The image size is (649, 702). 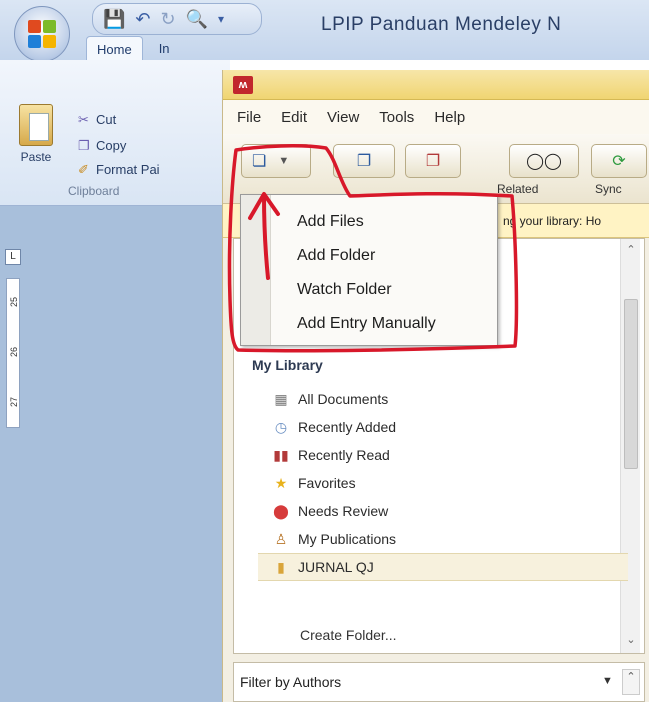 I want to click on filter-select: Filter by Authors, so click(x=290, y=682).